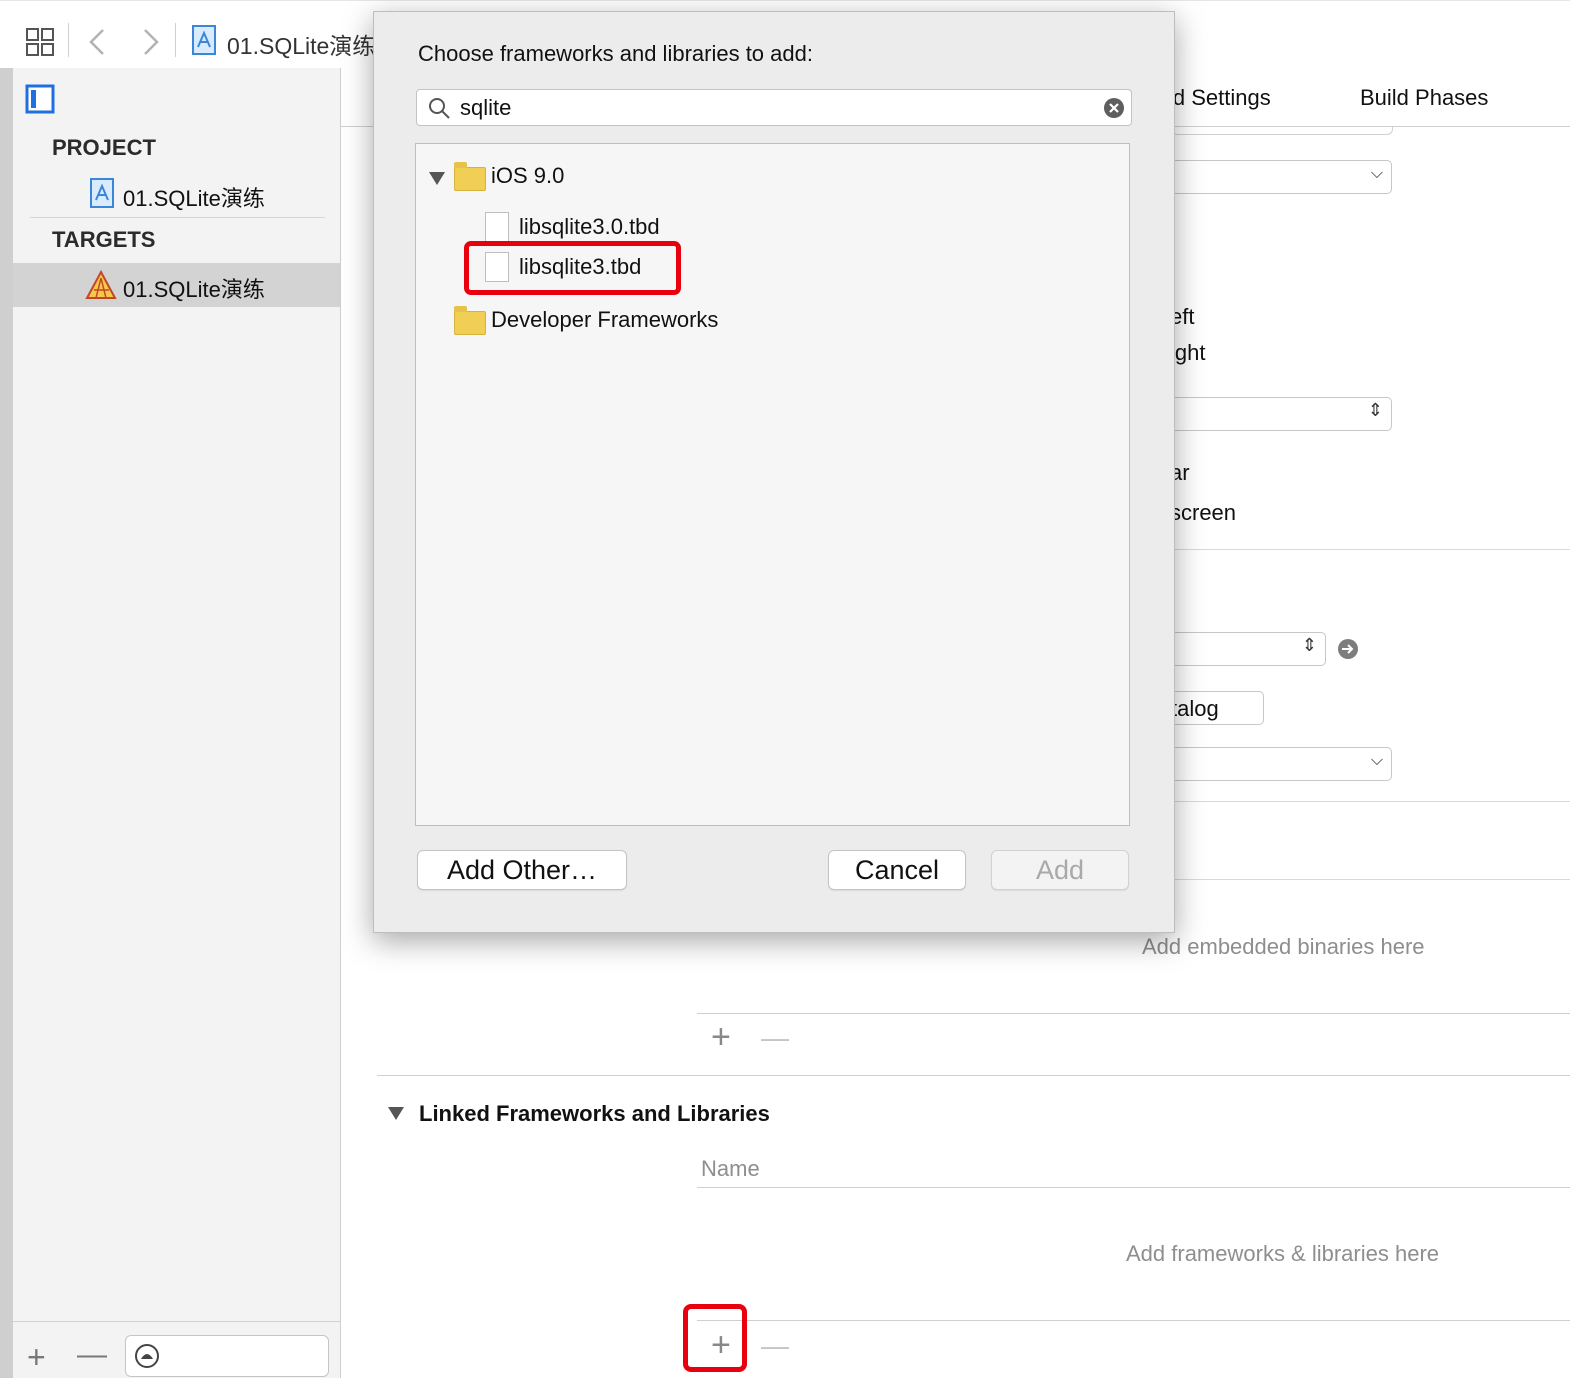 This screenshot has height=1378, width=1570. I want to click on search-icon, so click(439, 108).